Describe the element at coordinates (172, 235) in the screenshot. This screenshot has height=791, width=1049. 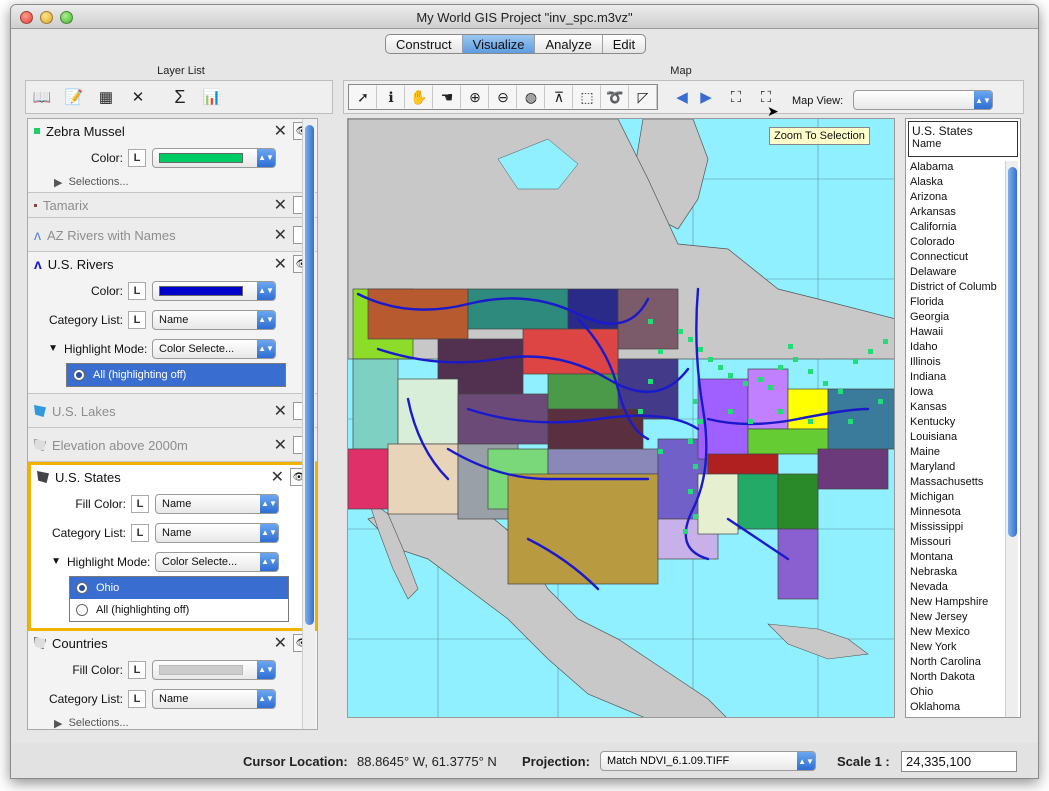
I see `layer-az-rivers: ʌ AZ Rivers with Names ✕` at that location.